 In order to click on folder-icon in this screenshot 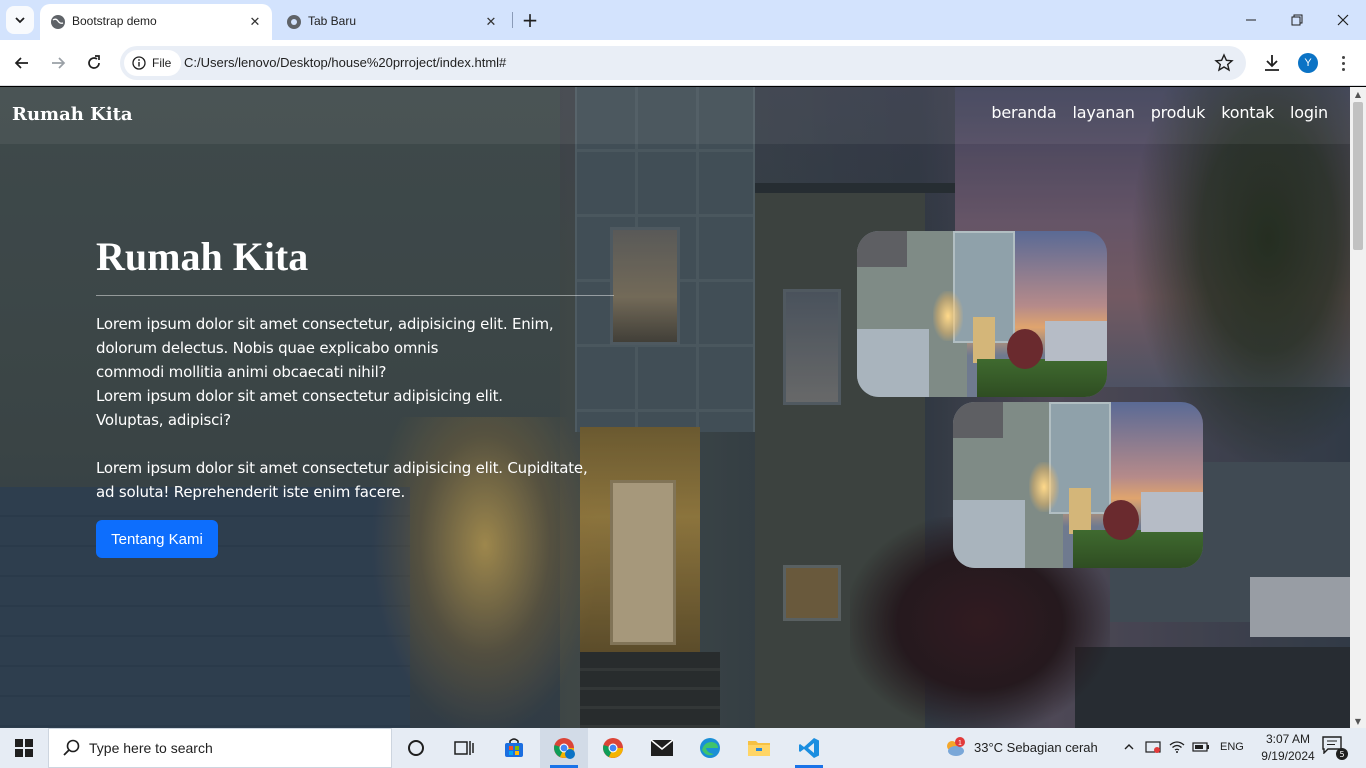, I will do `click(759, 748)`.